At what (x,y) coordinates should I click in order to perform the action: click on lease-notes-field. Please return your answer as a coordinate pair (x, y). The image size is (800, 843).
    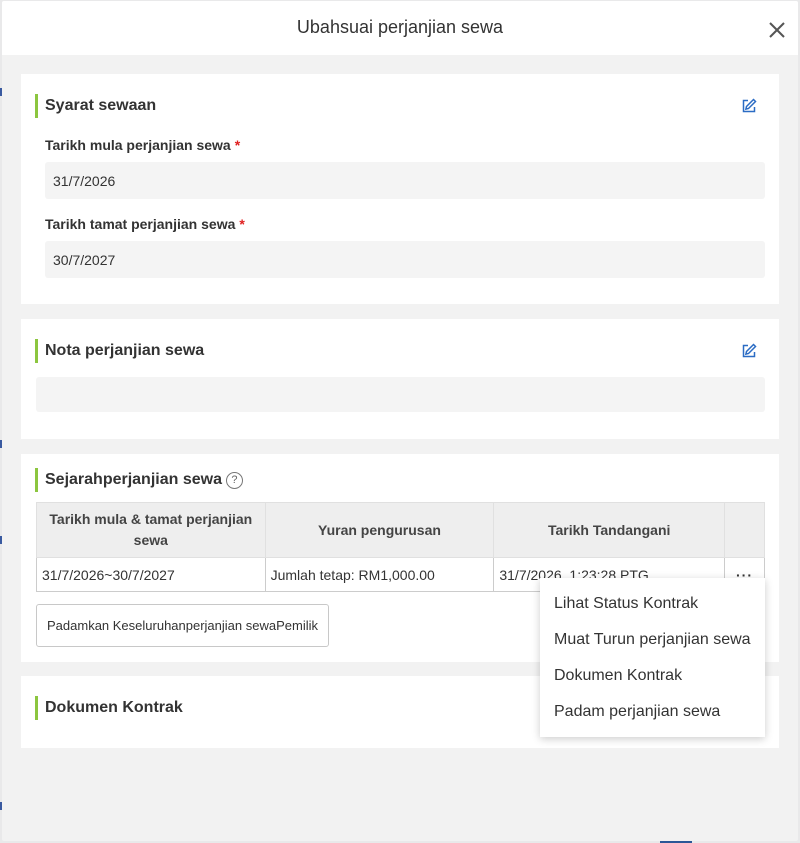
    Looking at the image, I should click on (400, 394).